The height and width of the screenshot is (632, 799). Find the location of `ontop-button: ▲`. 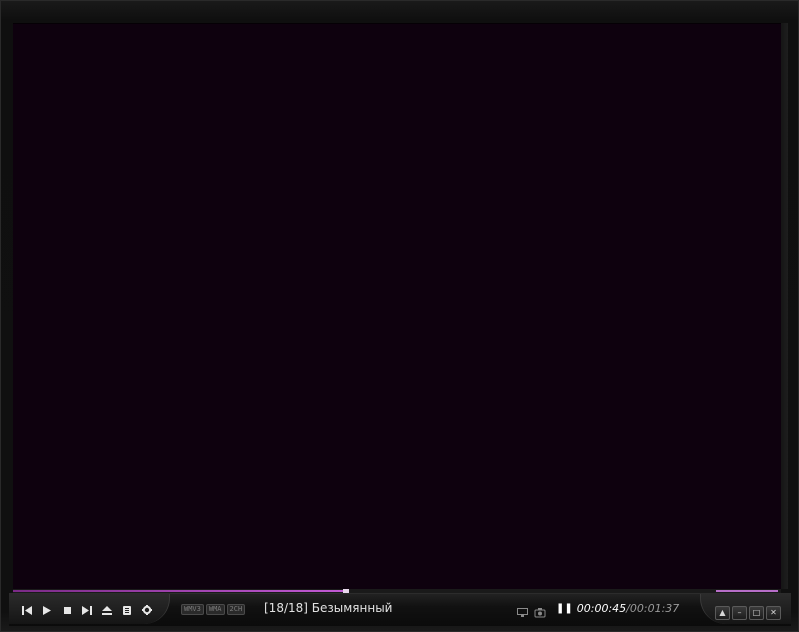

ontop-button: ▲ is located at coordinates (722, 613).